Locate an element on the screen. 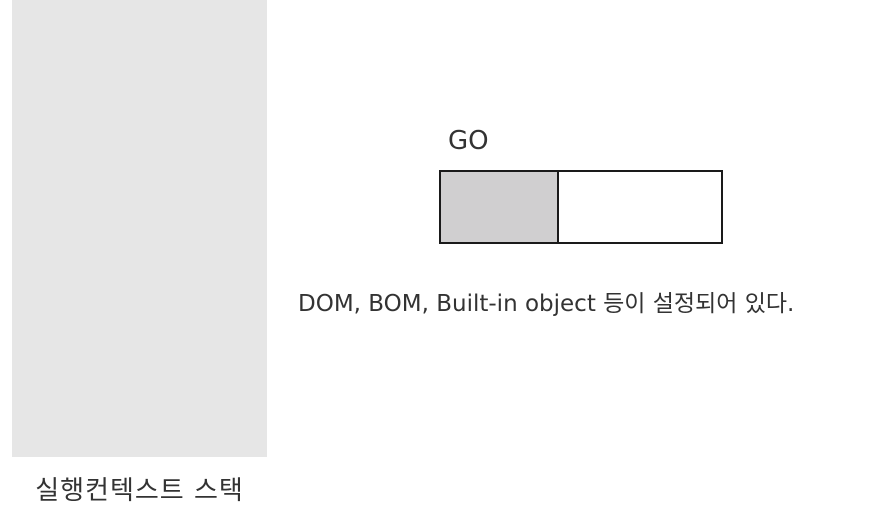 The image size is (878, 528). global-object-cell-filled is located at coordinates (500, 207).